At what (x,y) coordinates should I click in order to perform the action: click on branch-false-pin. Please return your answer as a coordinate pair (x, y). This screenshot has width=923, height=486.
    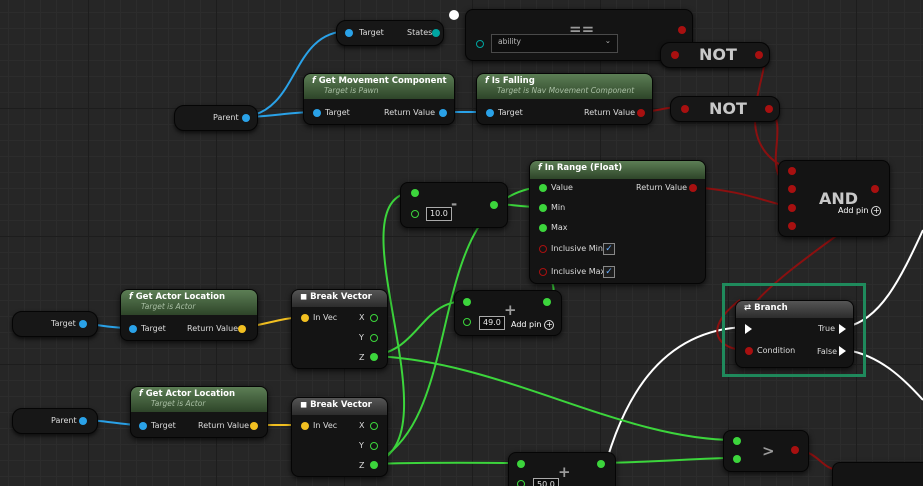
    Looking at the image, I should click on (842, 351).